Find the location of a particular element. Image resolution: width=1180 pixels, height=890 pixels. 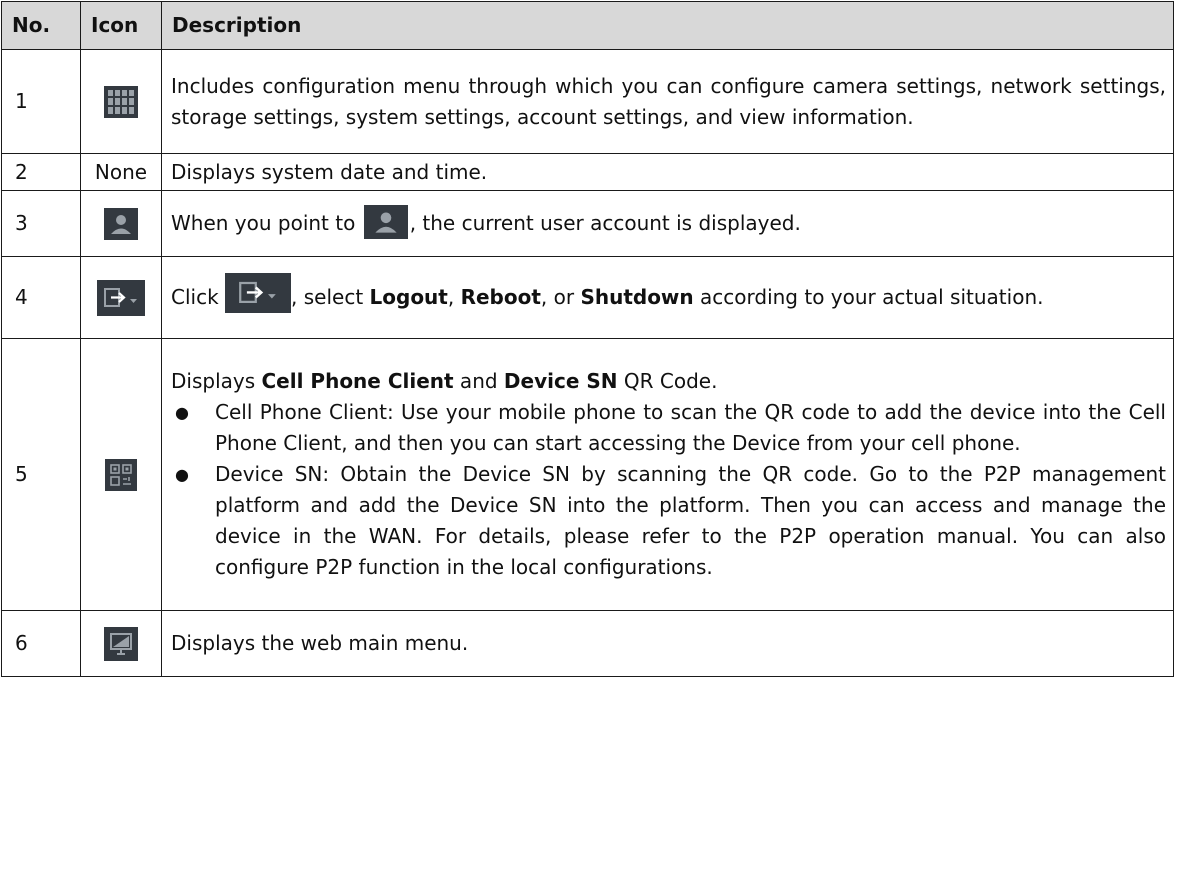

row-description-mid: , select is located at coordinates (330, 296).